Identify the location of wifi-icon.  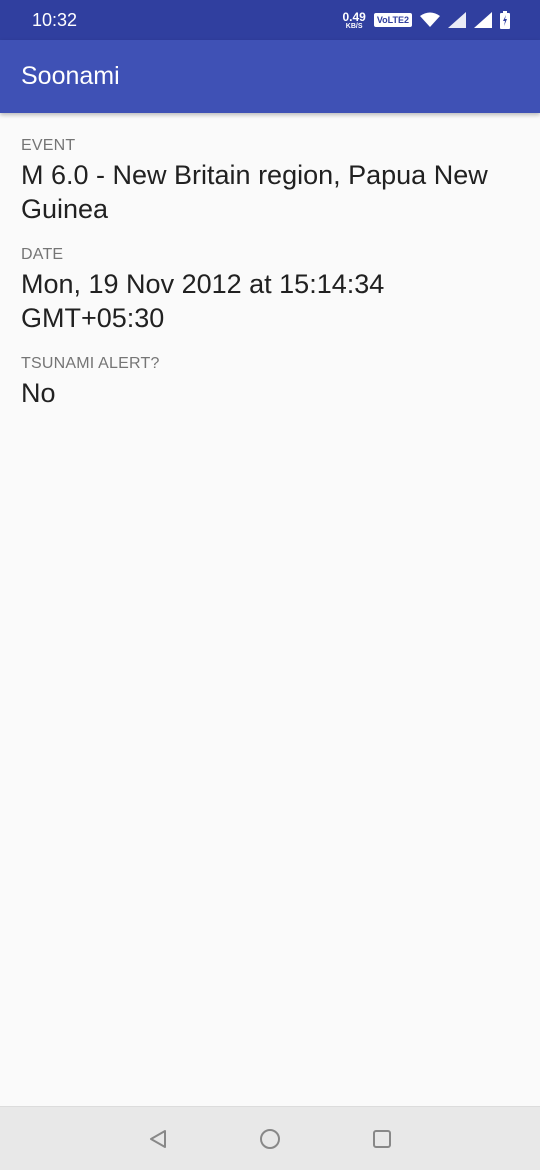
(430, 19).